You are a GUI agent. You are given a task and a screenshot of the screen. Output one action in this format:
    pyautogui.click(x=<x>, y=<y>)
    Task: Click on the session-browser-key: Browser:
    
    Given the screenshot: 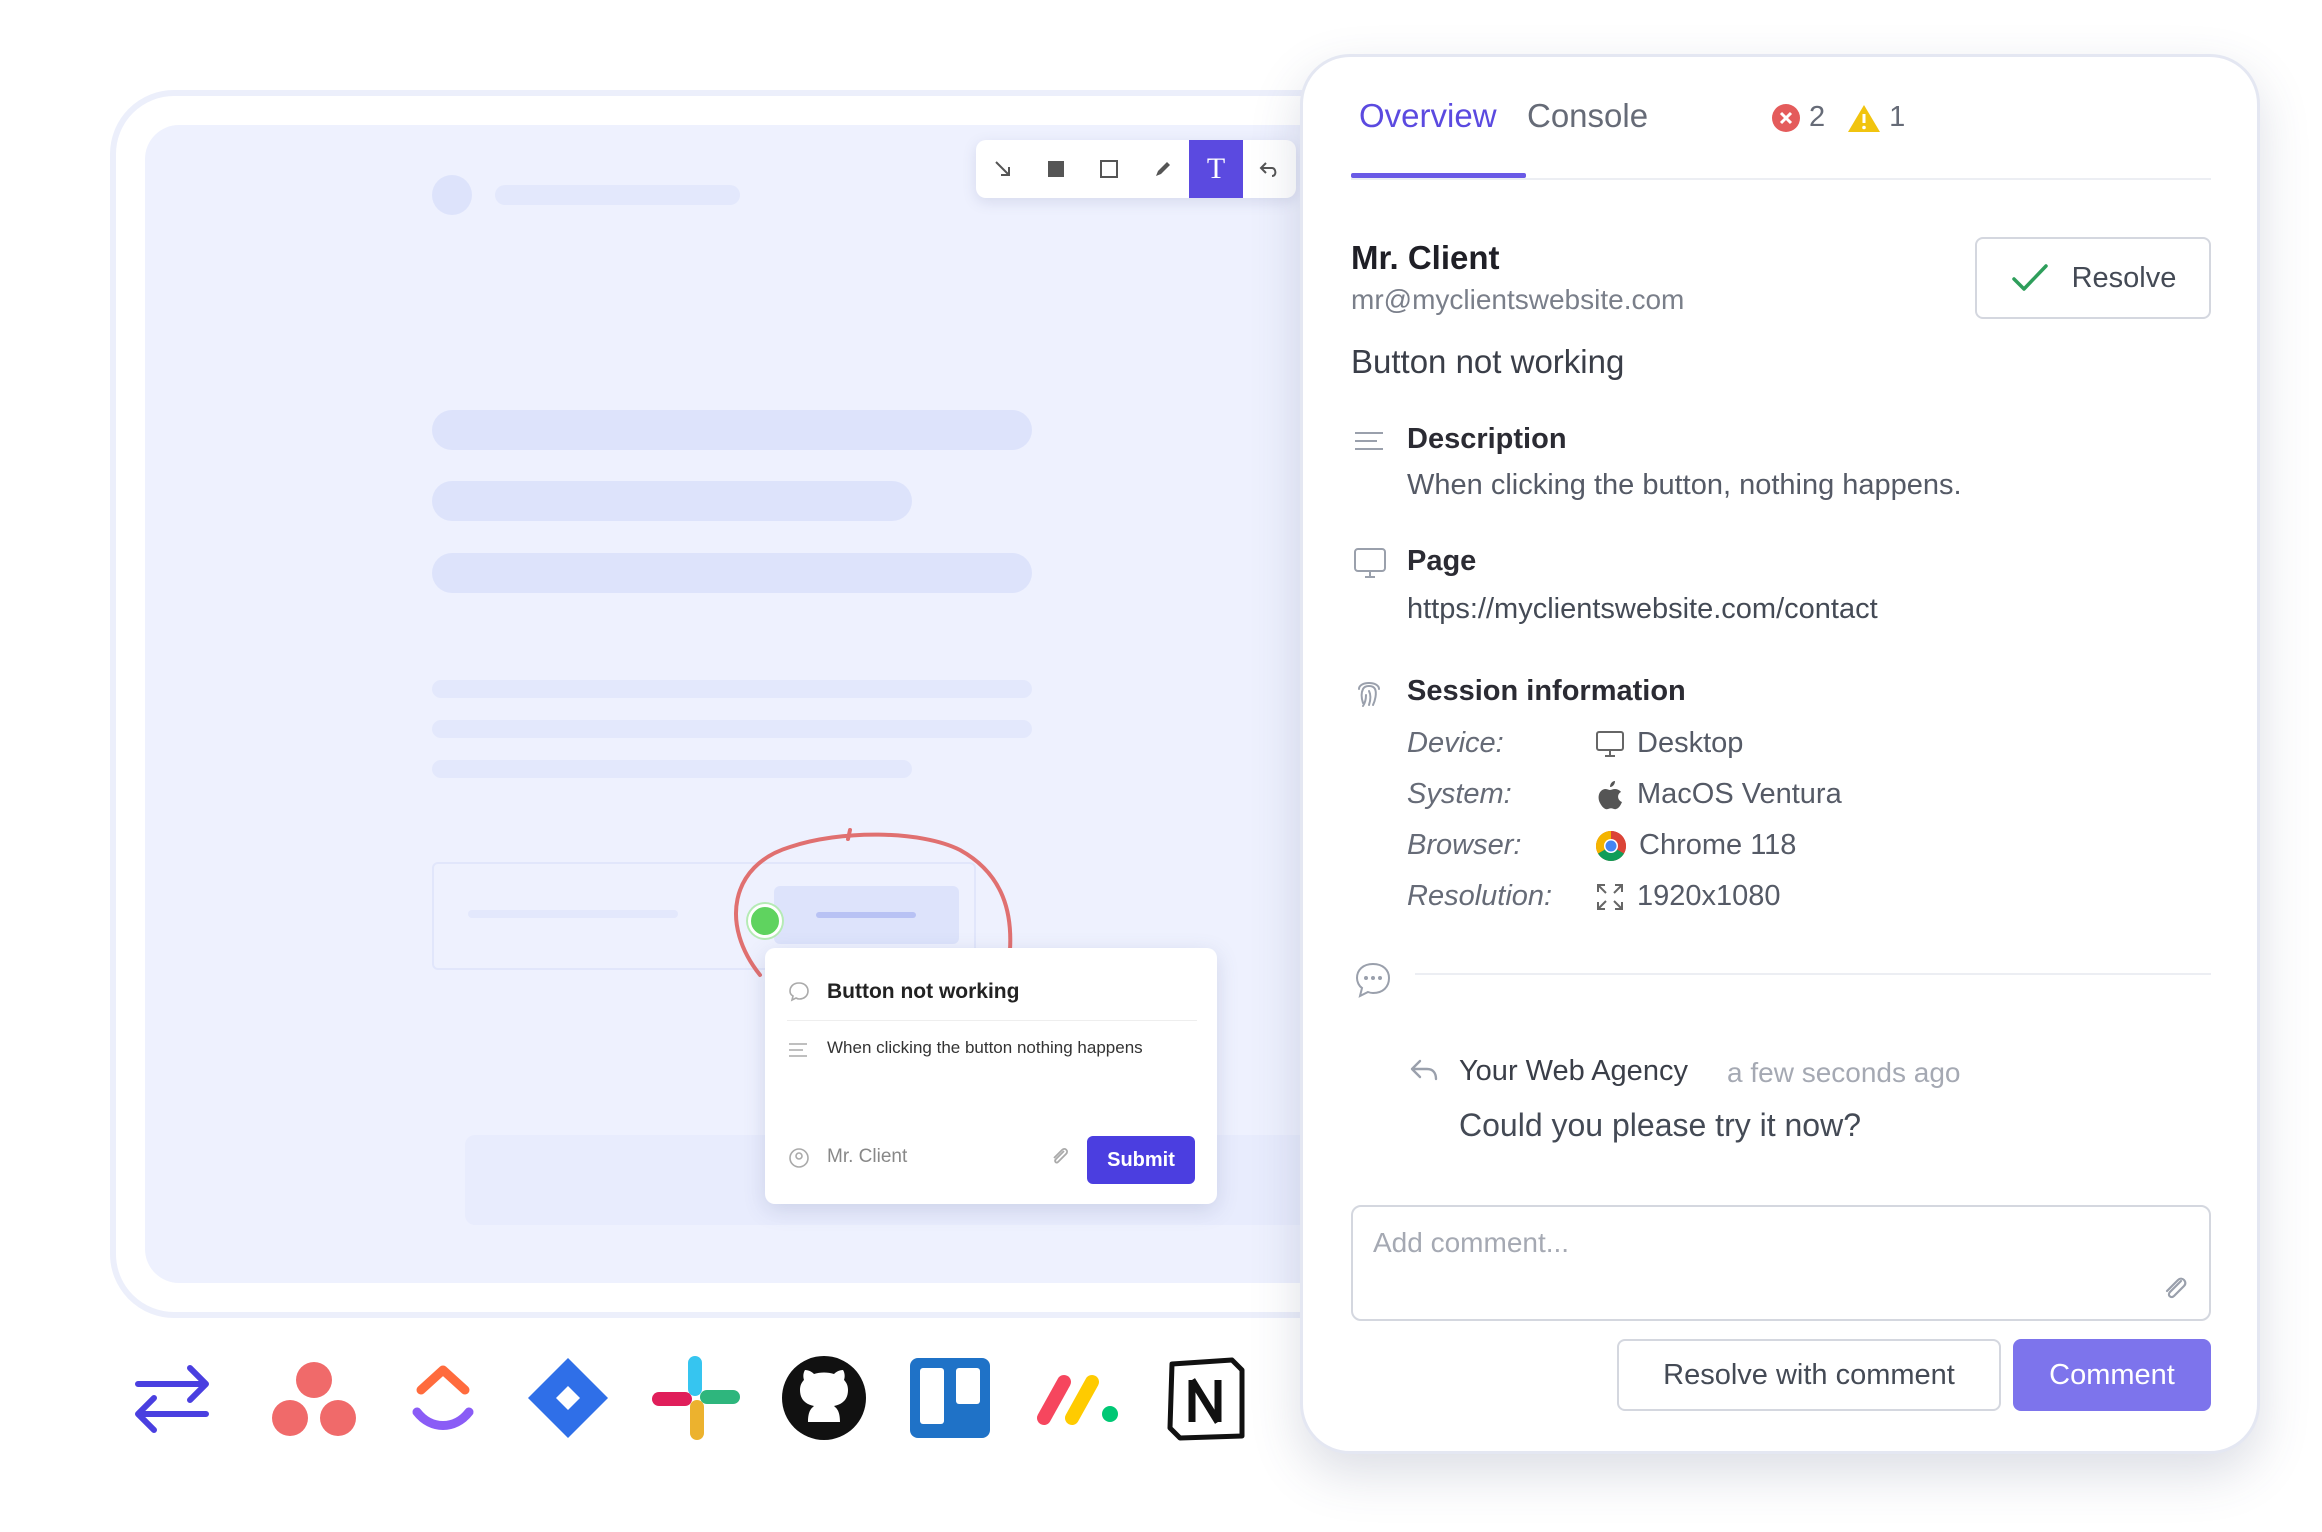 What is the action you would take?
    pyautogui.click(x=1464, y=845)
    